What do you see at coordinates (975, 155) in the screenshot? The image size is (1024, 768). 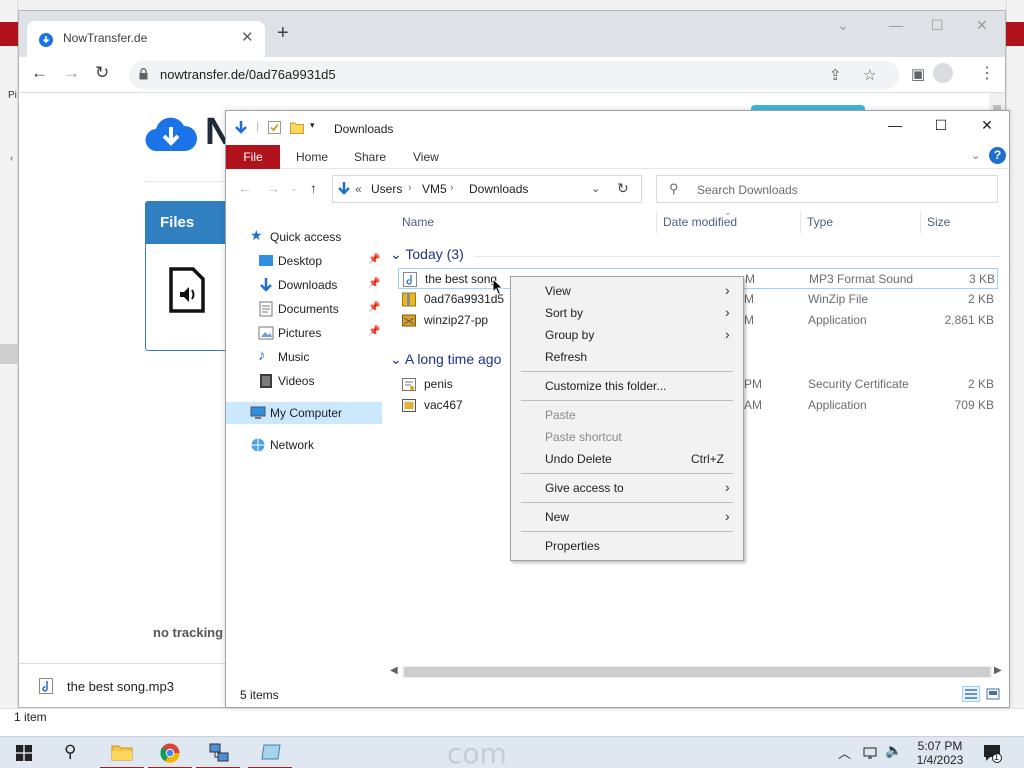 I see `expand-ribbon-icon: ⌄` at bounding box center [975, 155].